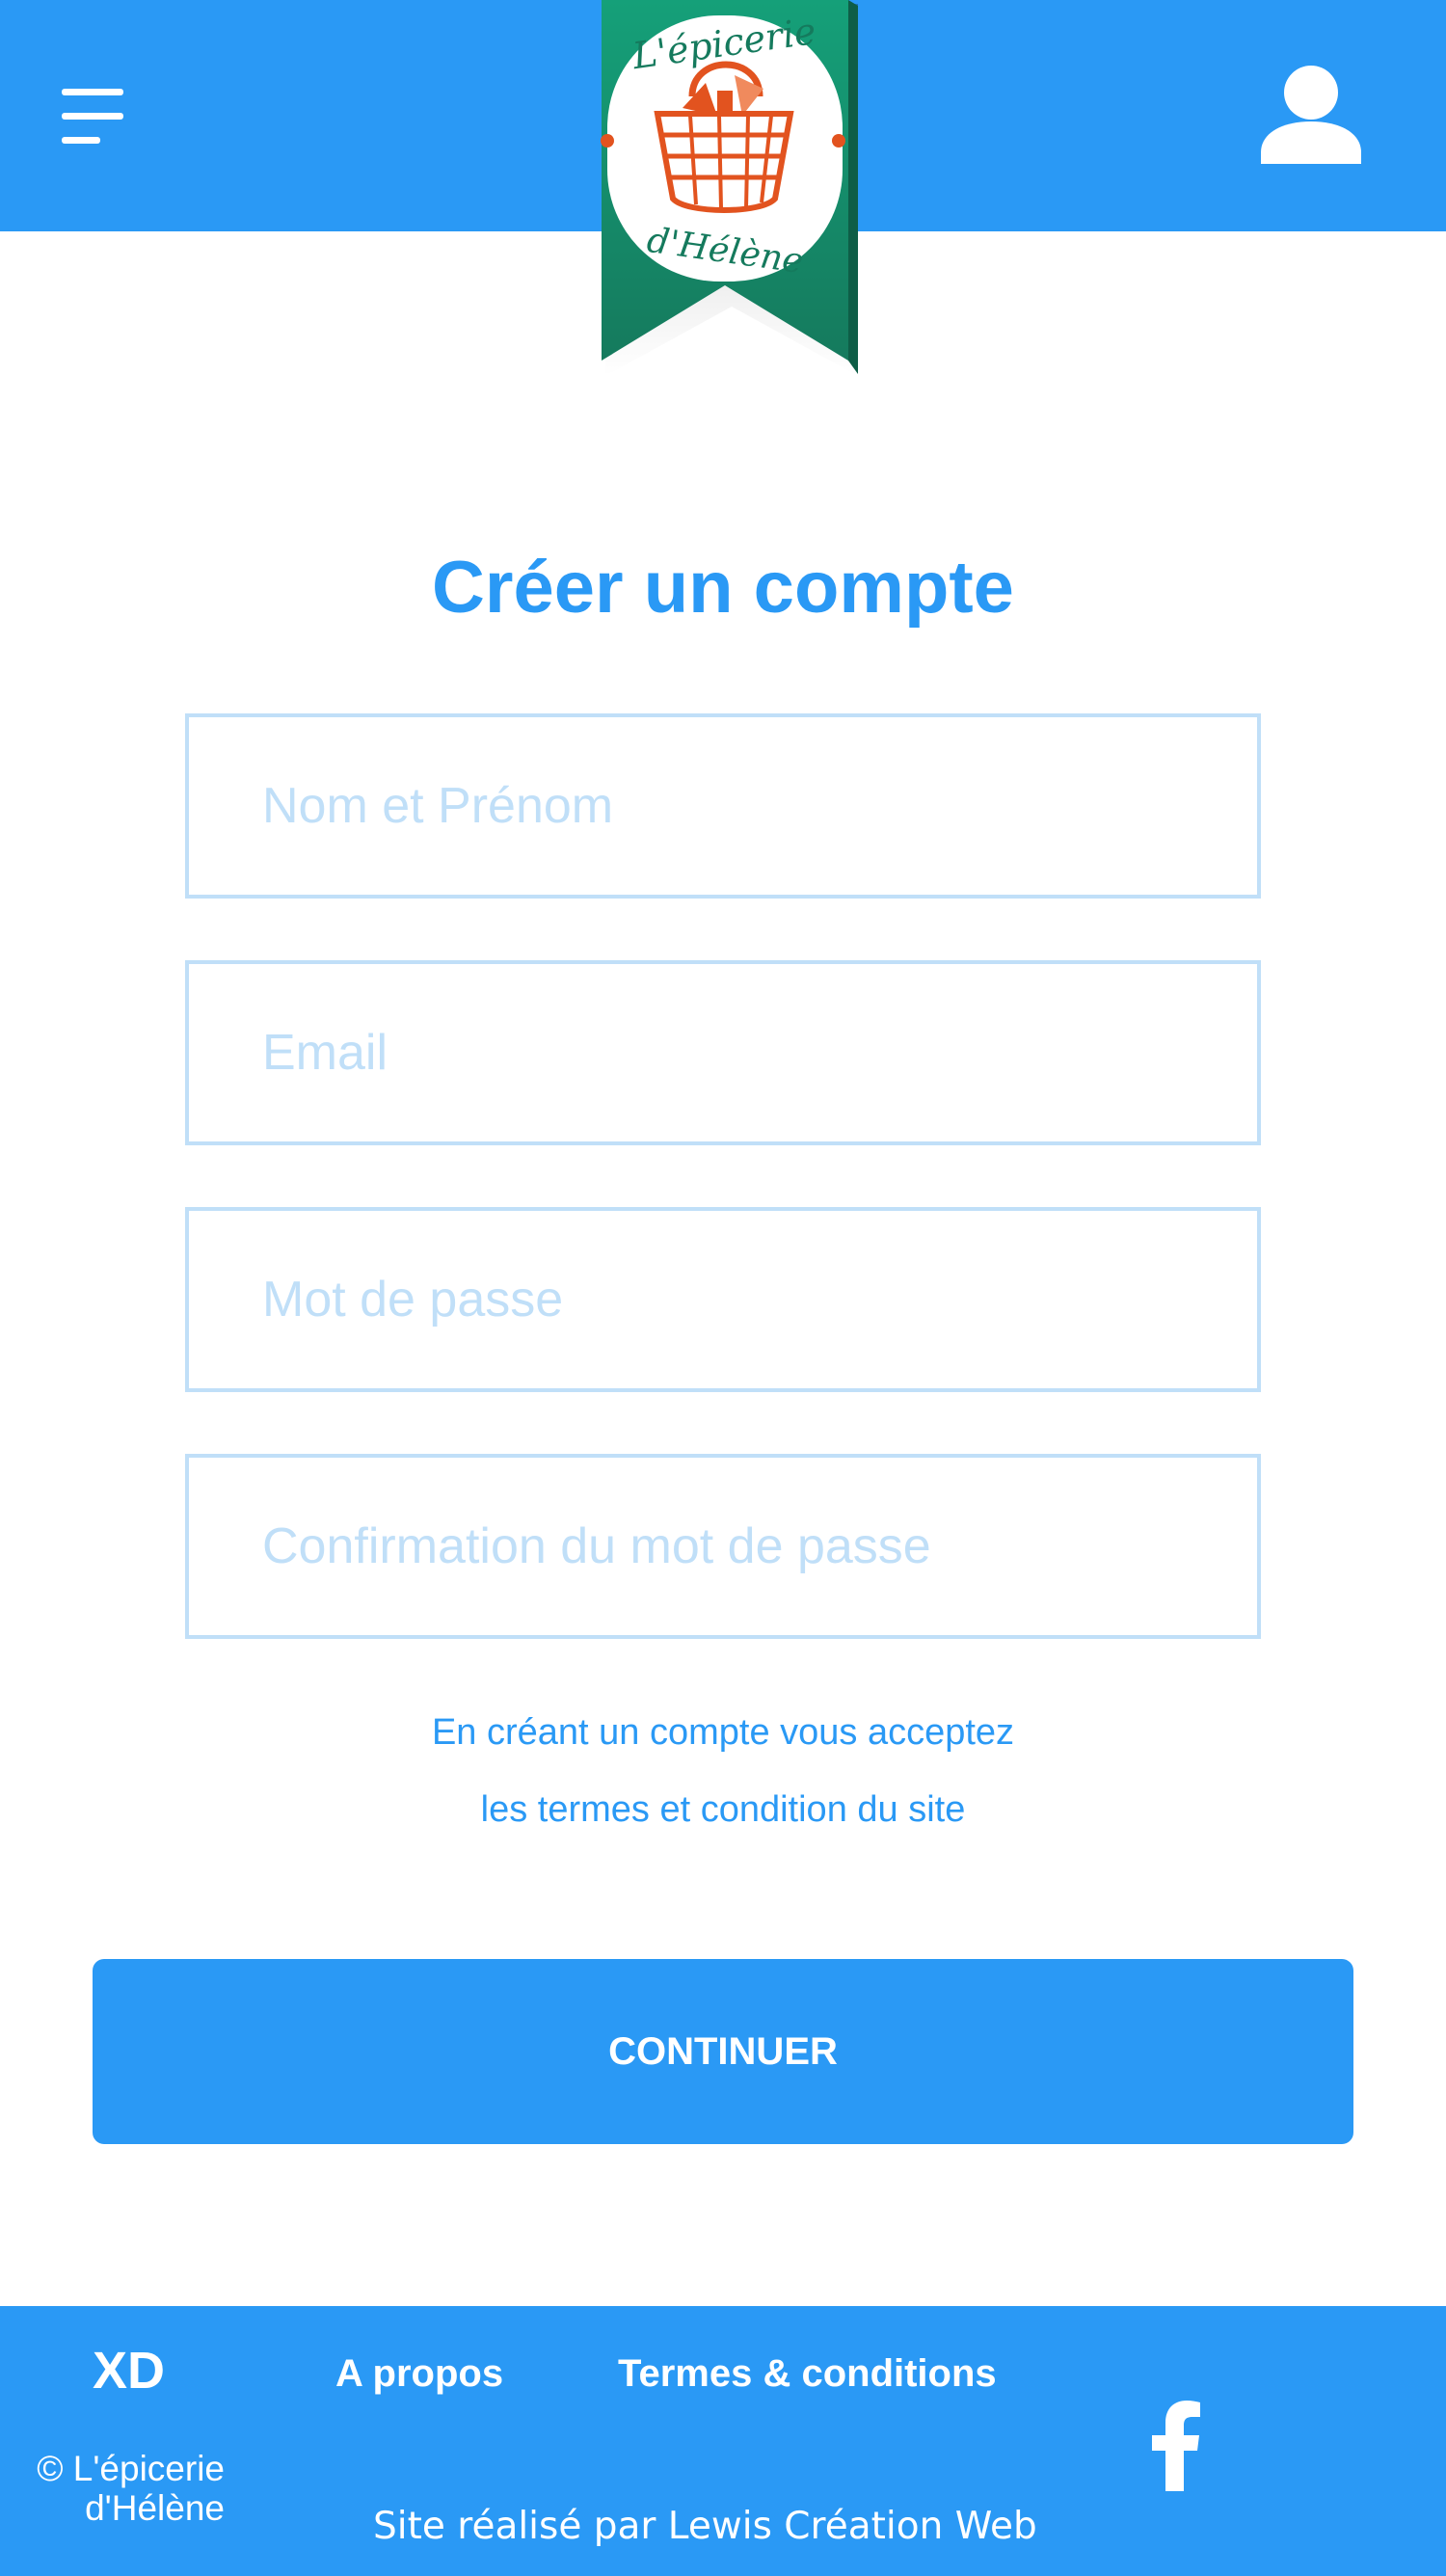 The height and width of the screenshot is (2576, 1446). Describe the element at coordinates (733, 189) in the screenshot. I see `brand-logo: L'épicerie d'Hélène` at that location.